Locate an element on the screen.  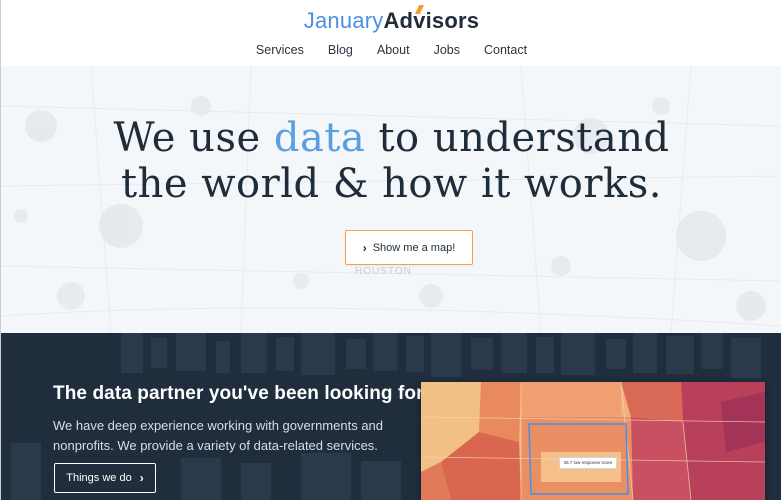
show-map-button: › Show me a map! is located at coordinates (409, 247).